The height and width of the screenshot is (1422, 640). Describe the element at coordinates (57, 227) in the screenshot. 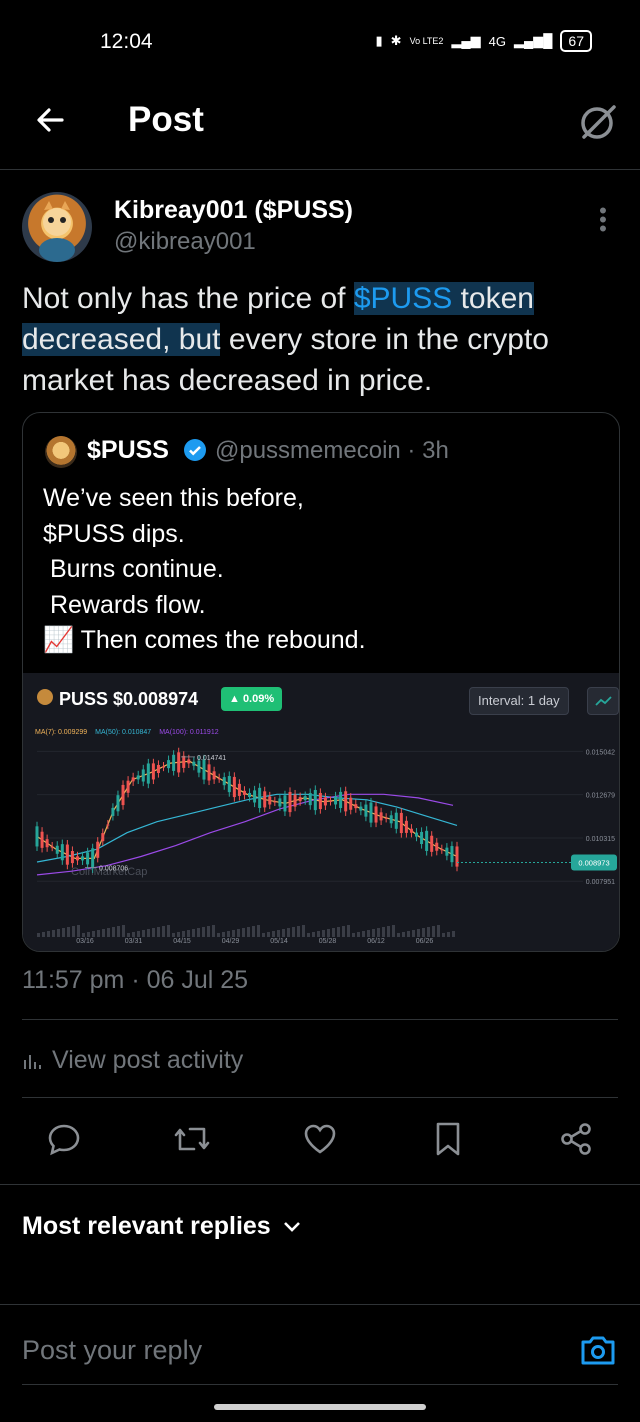

I see `author-avatar` at that location.